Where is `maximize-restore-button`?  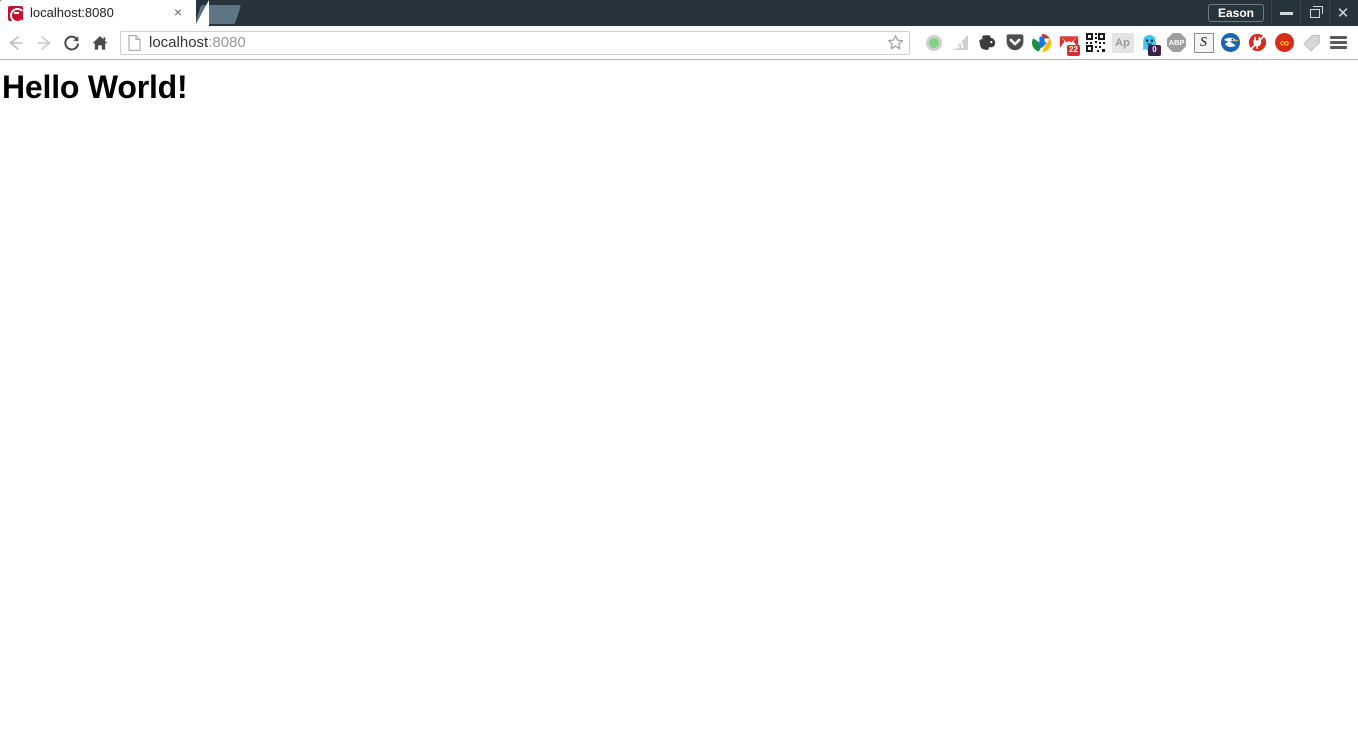 maximize-restore-button is located at coordinates (1314, 13).